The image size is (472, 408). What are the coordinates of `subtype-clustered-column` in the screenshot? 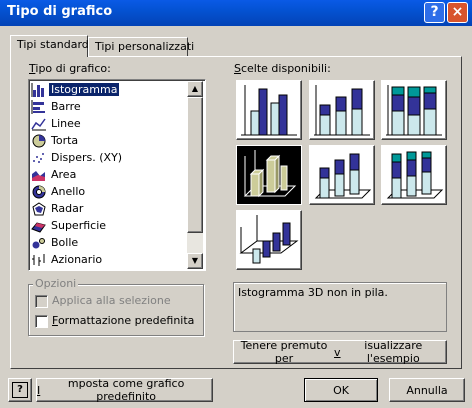 It's located at (269, 110).